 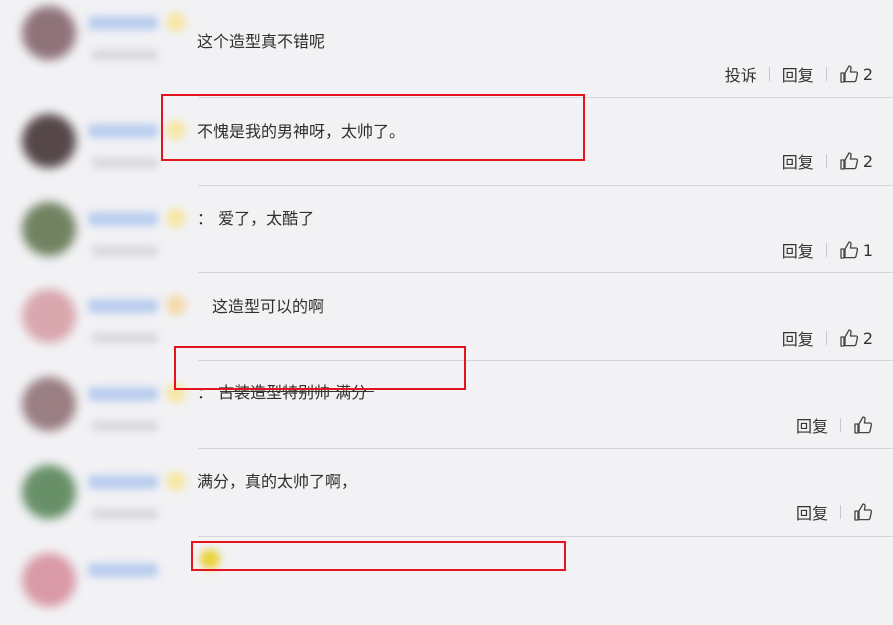 I want to click on comment-text: 这个造型真不错呢, so click(x=261, y=41).